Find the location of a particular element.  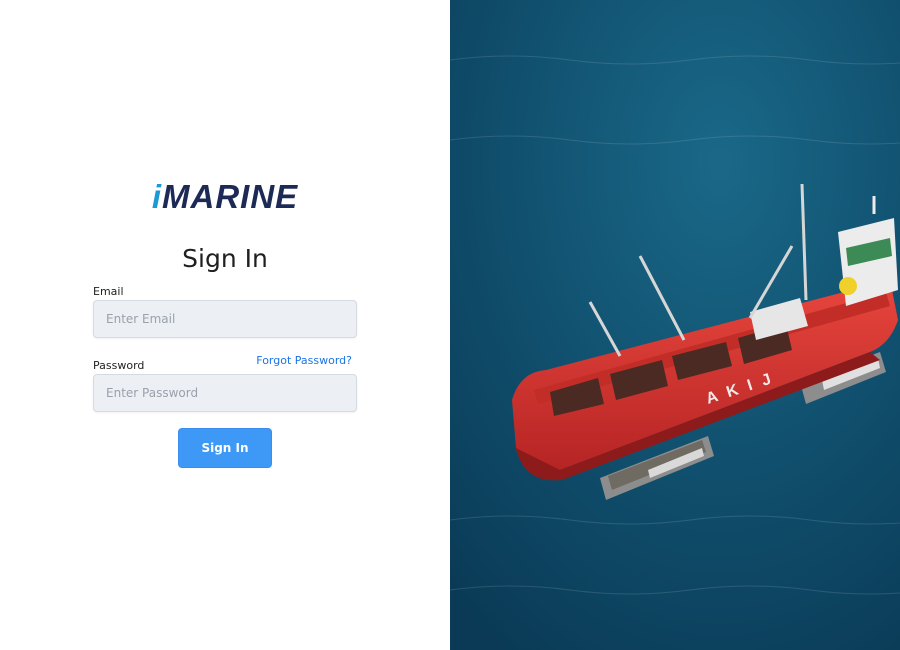

page-title: Sign In is located at coordinates (225, 258).